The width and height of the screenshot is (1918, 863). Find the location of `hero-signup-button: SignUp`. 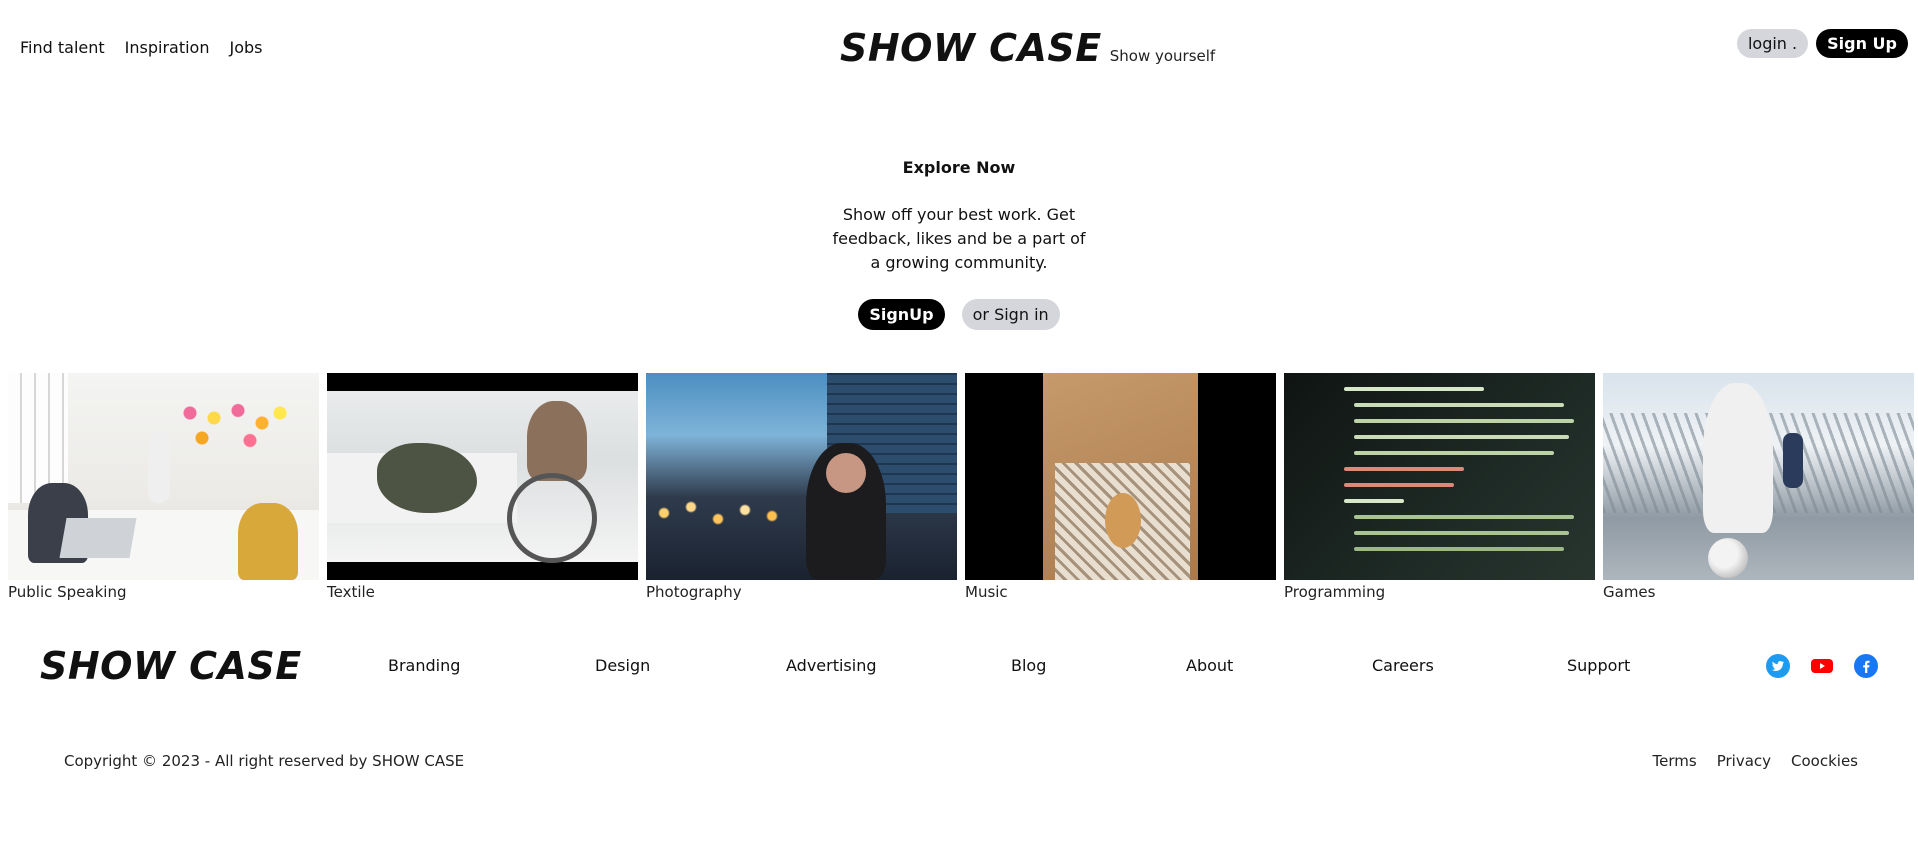

hero-signup-button: SignUp is located at coordinates (901, 314).